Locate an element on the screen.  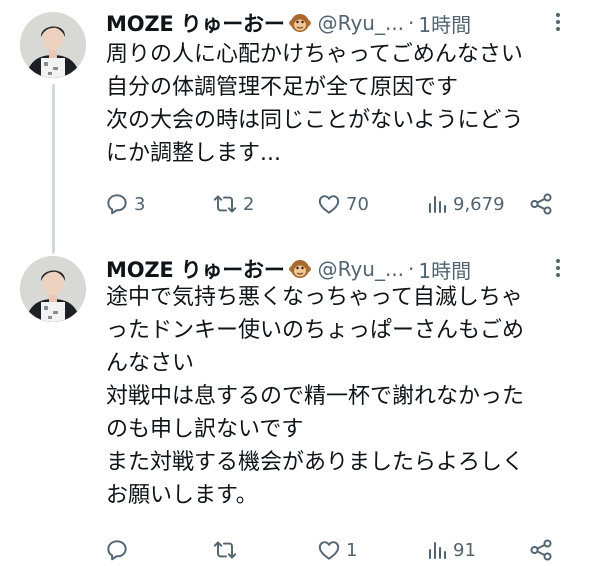
like-button: 1 is located at coordinates (336, 550).